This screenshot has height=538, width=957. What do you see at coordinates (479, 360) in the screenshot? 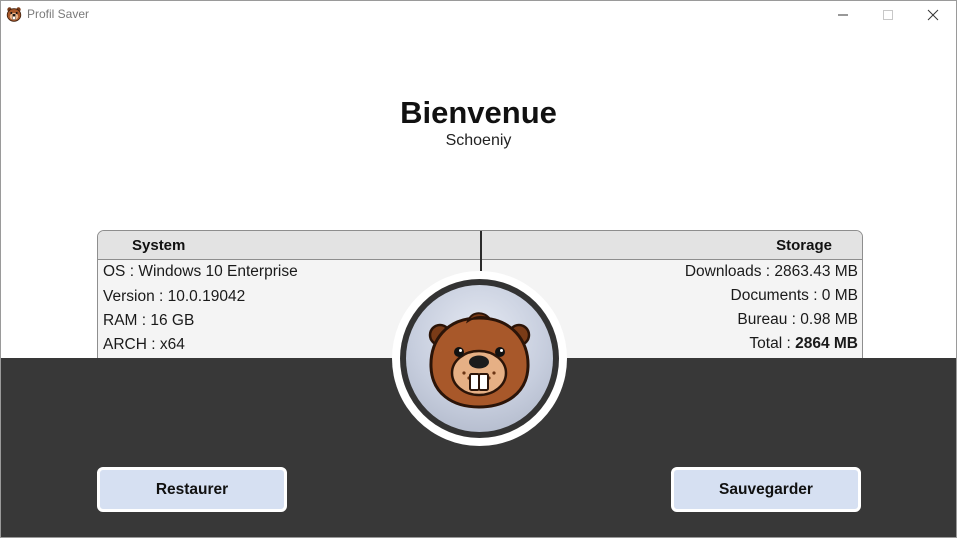
I see `beaver-logo-icon` at bounding box center [479, 360].